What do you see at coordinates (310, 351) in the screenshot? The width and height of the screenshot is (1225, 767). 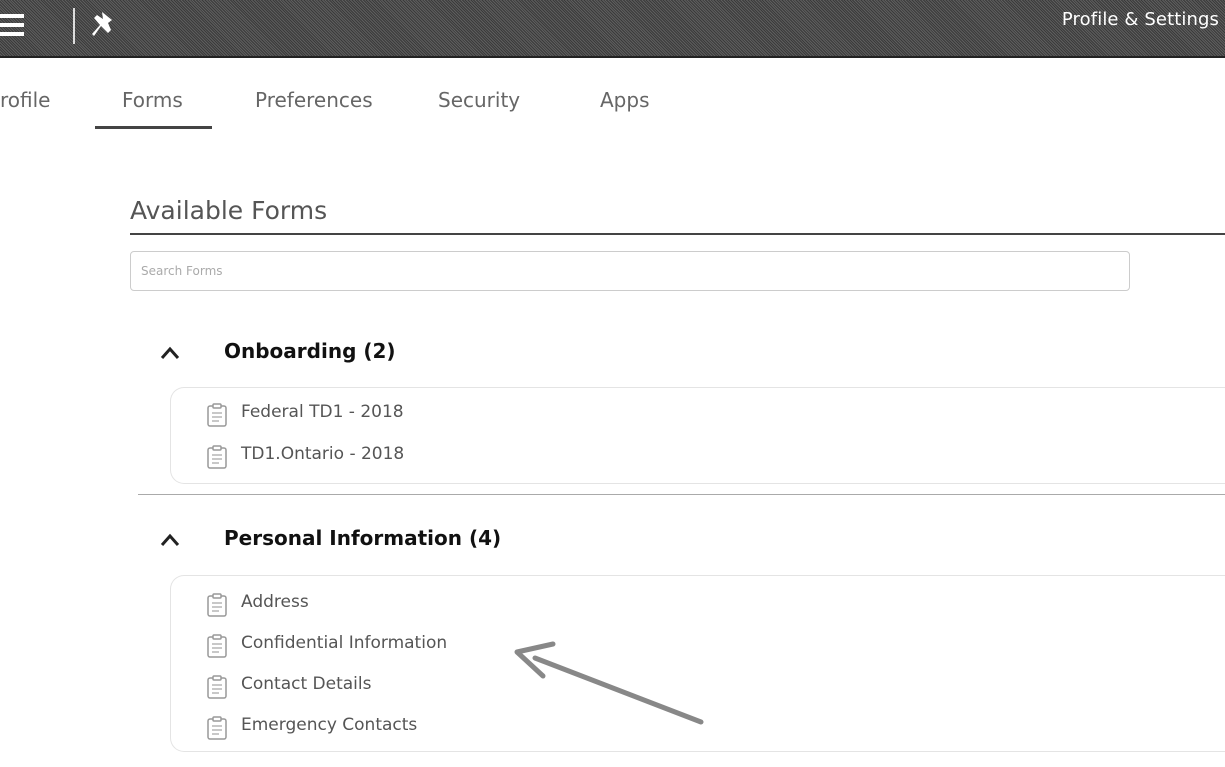 I see `group-title: Onboarding (2)` at bounding box center [310, 351].